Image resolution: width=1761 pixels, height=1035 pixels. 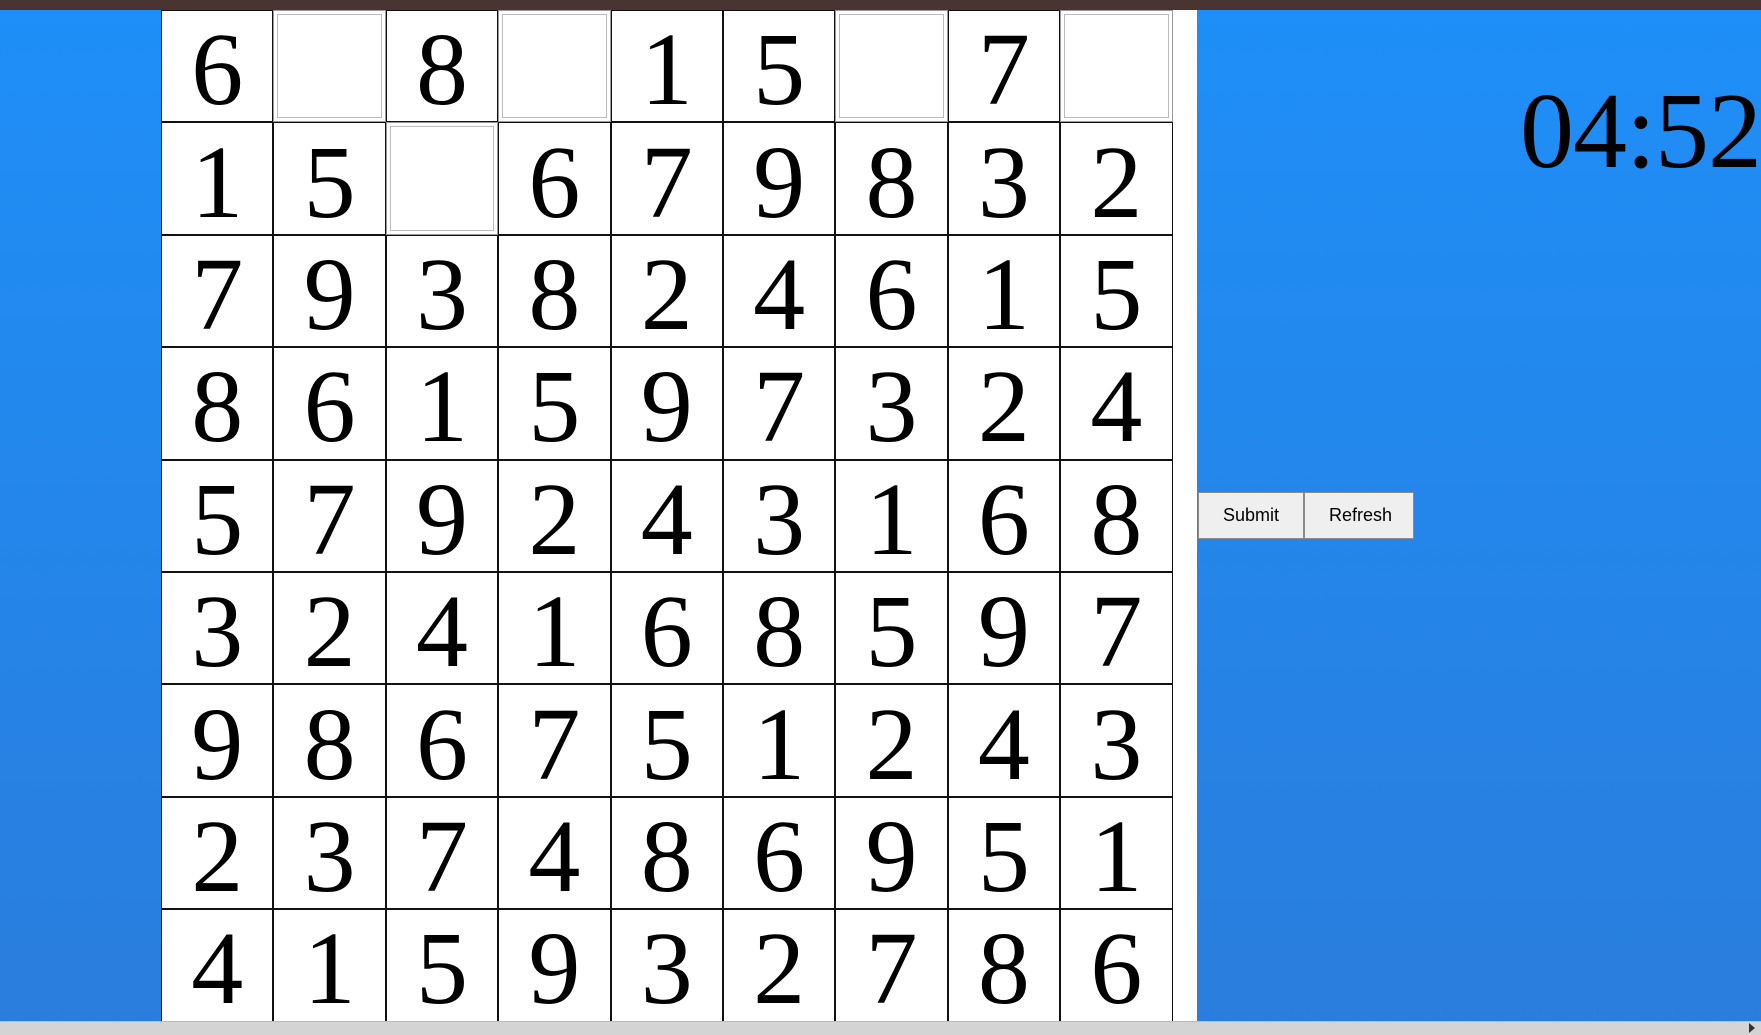 I want to click on refresh-button: Refresh, so click(x=1359, y=515).